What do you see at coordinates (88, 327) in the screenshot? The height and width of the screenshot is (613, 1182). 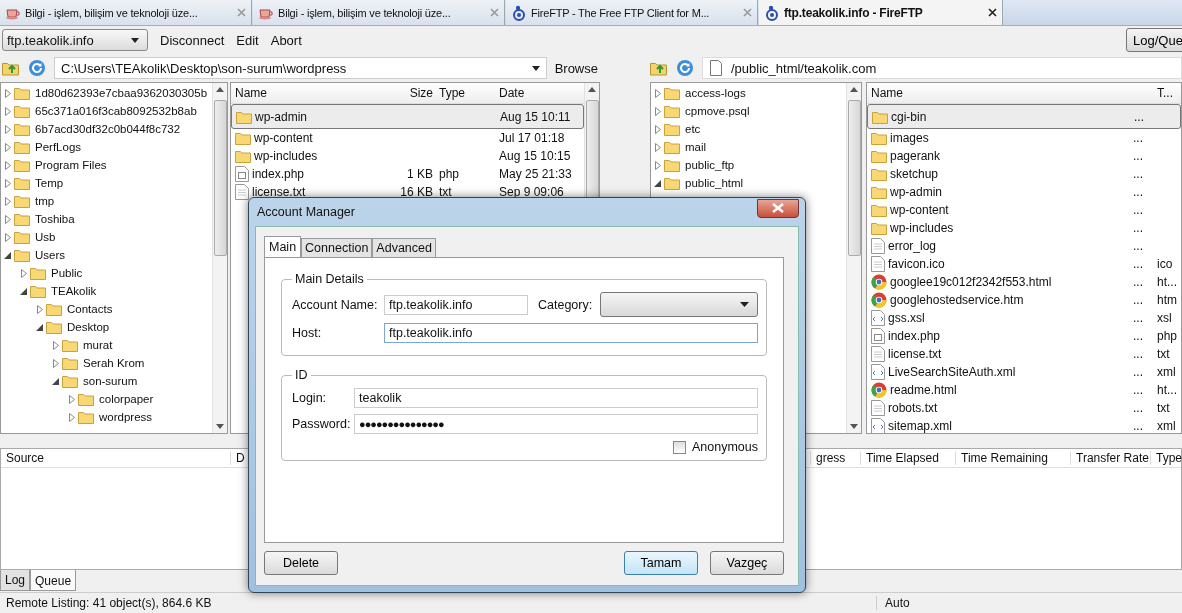 I see `folder-name: Desktop` at bounding box center [88, 327].